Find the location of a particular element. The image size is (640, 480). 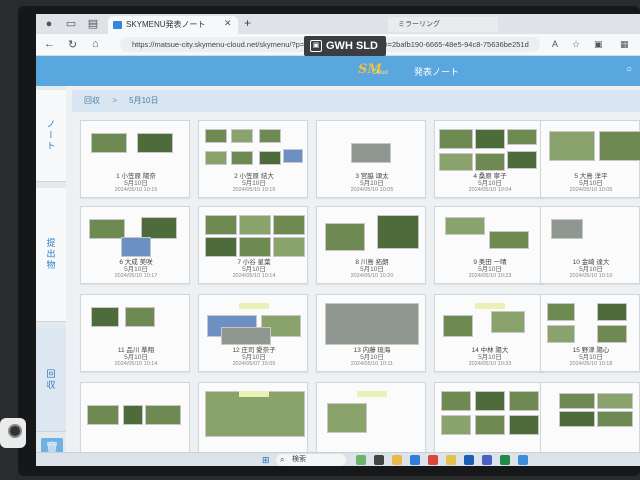

app-icon is located at coordinates (523, 460).